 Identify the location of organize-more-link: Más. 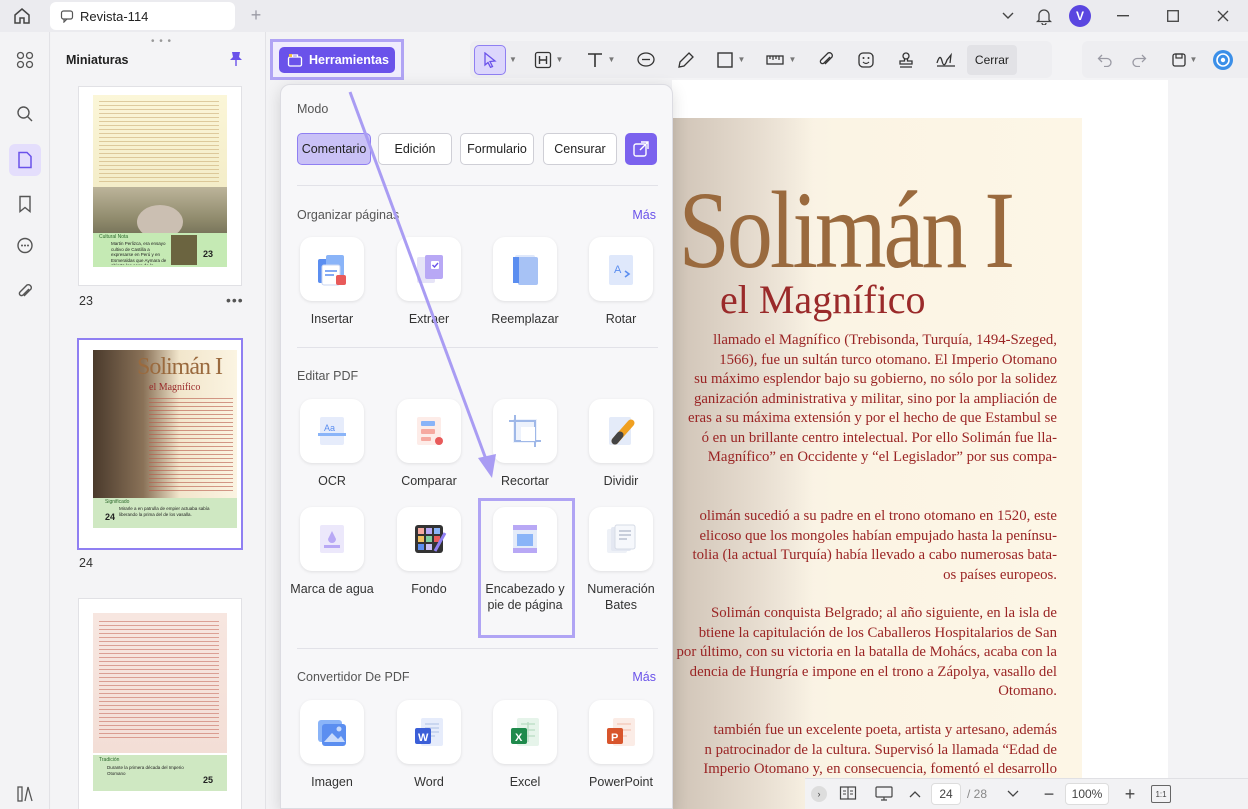
(644, 215).